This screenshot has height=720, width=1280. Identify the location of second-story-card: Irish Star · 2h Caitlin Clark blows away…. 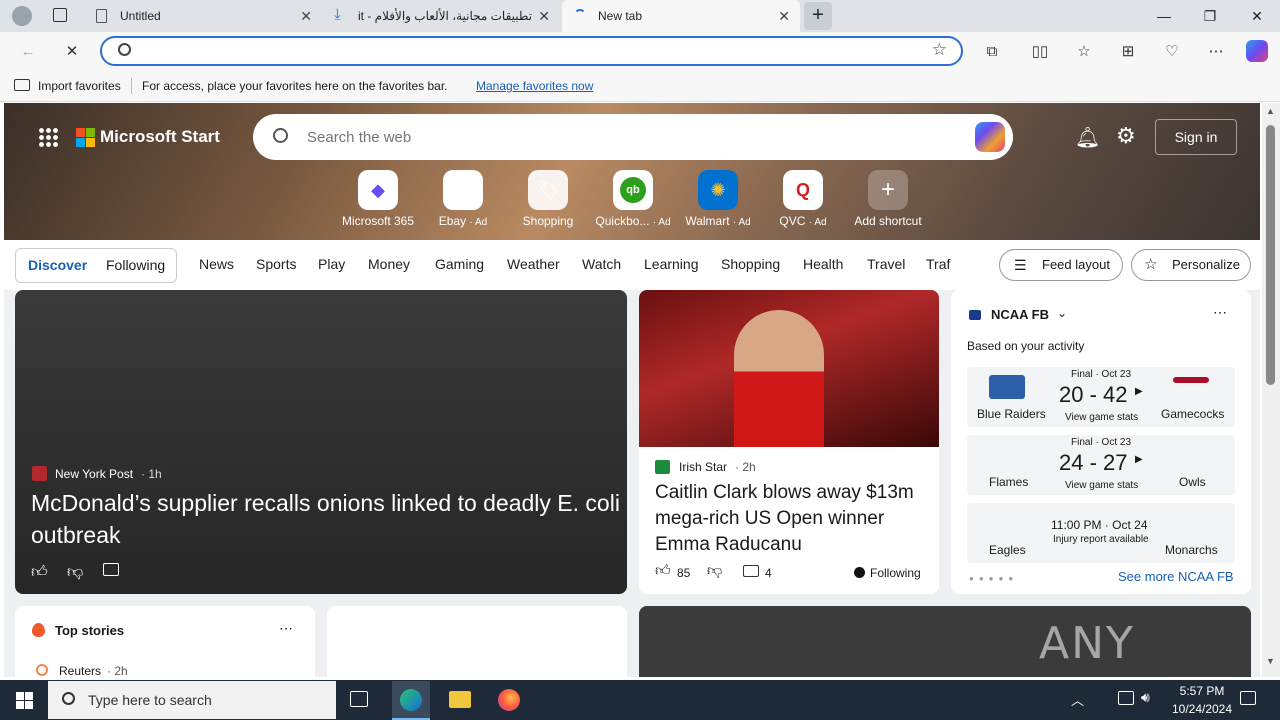
(789, 442).